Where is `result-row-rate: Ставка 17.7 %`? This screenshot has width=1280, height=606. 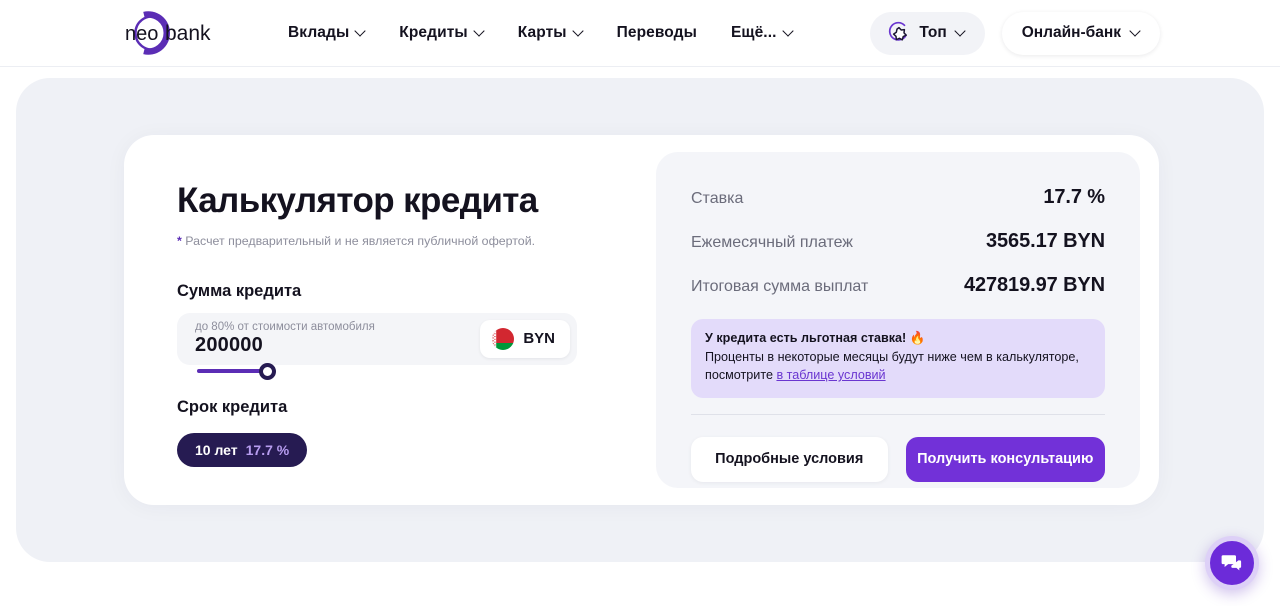 result-row-rate: Ставка 17.7 % is located at coordinates (898, 198).